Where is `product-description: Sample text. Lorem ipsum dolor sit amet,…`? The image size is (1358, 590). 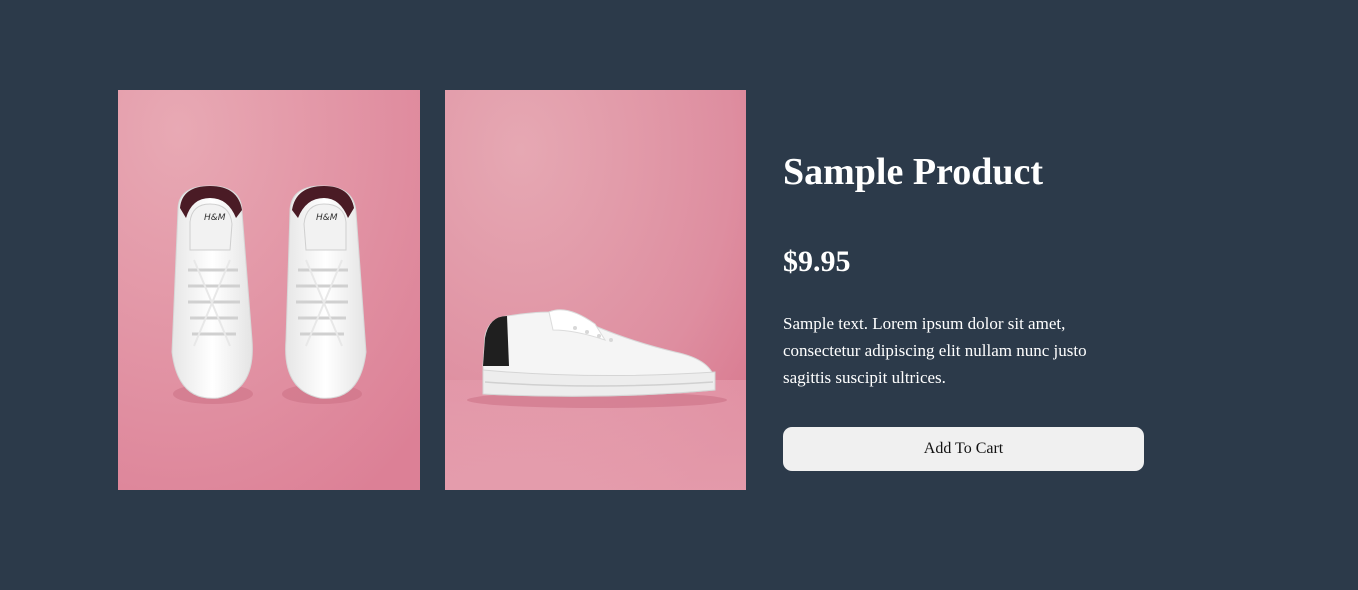
product-description: Sample text. Lorem ipsum dolor sit amet,… is located at coordinates (935, 350).